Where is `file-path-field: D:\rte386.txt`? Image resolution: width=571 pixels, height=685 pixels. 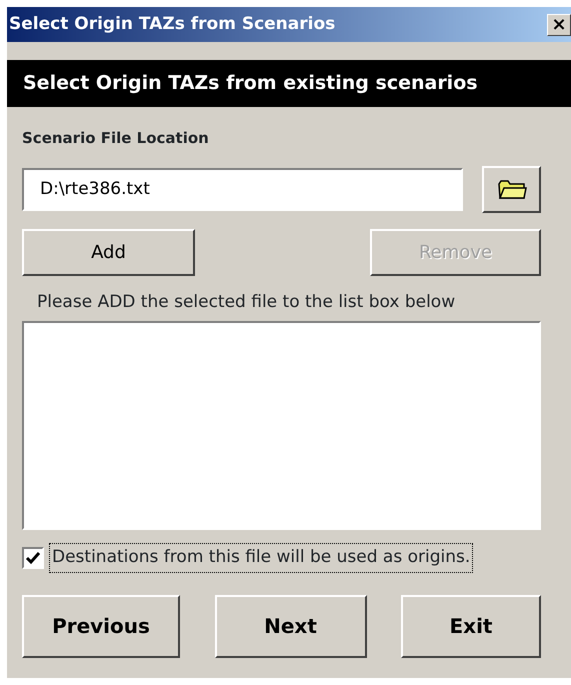
file-path-field: D:\rte386.txt is located at coordinates (242, 189).